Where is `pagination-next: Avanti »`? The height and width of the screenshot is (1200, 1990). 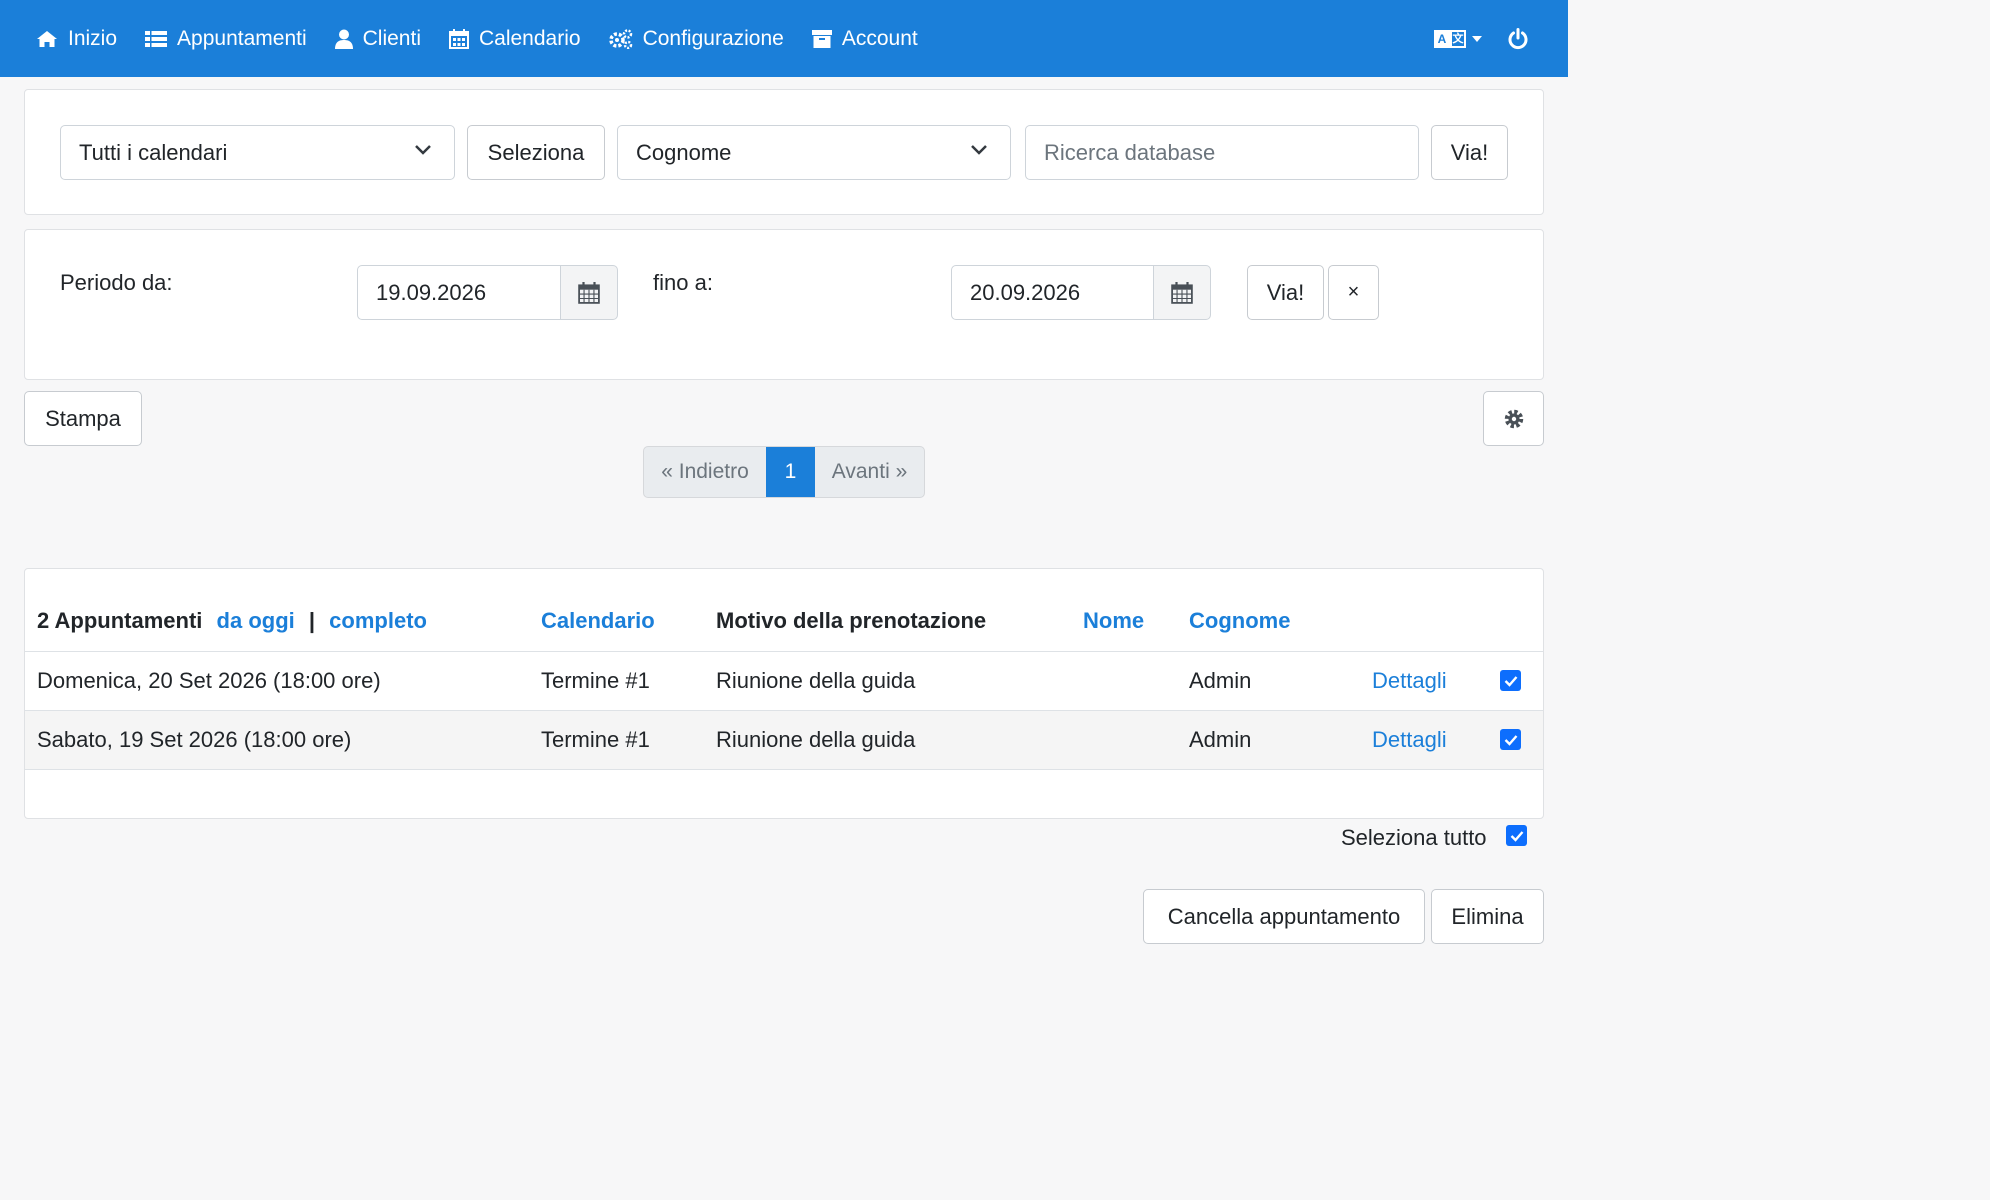
pagination-next: Avanti » is located at coordinates (869, 472).